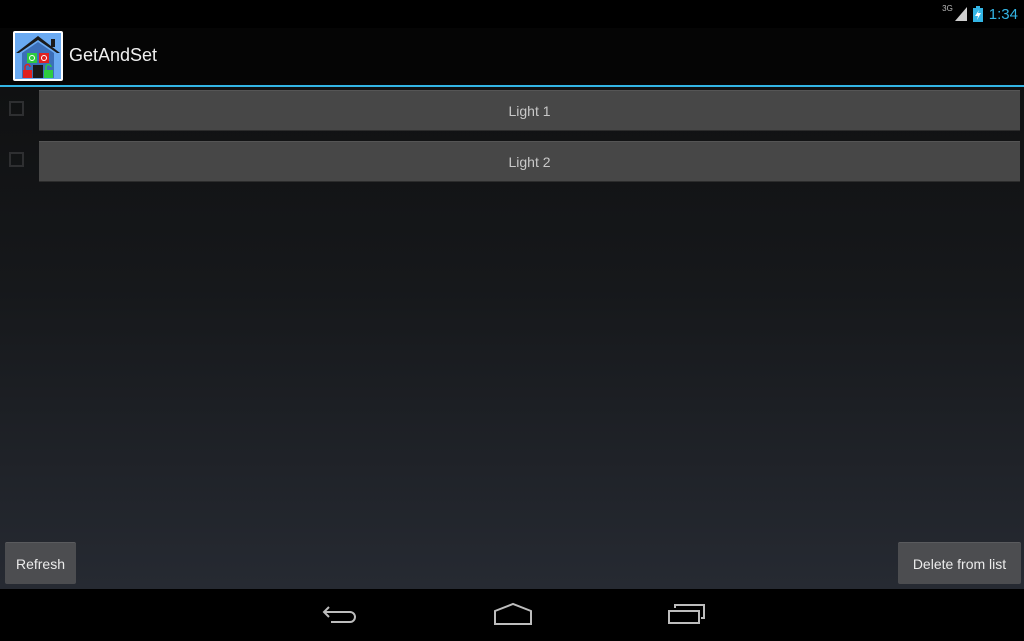 Image resolution: width=1024 pixels, height=641 pixels. I want to click on light-2-checkbox, so click(16, 159).